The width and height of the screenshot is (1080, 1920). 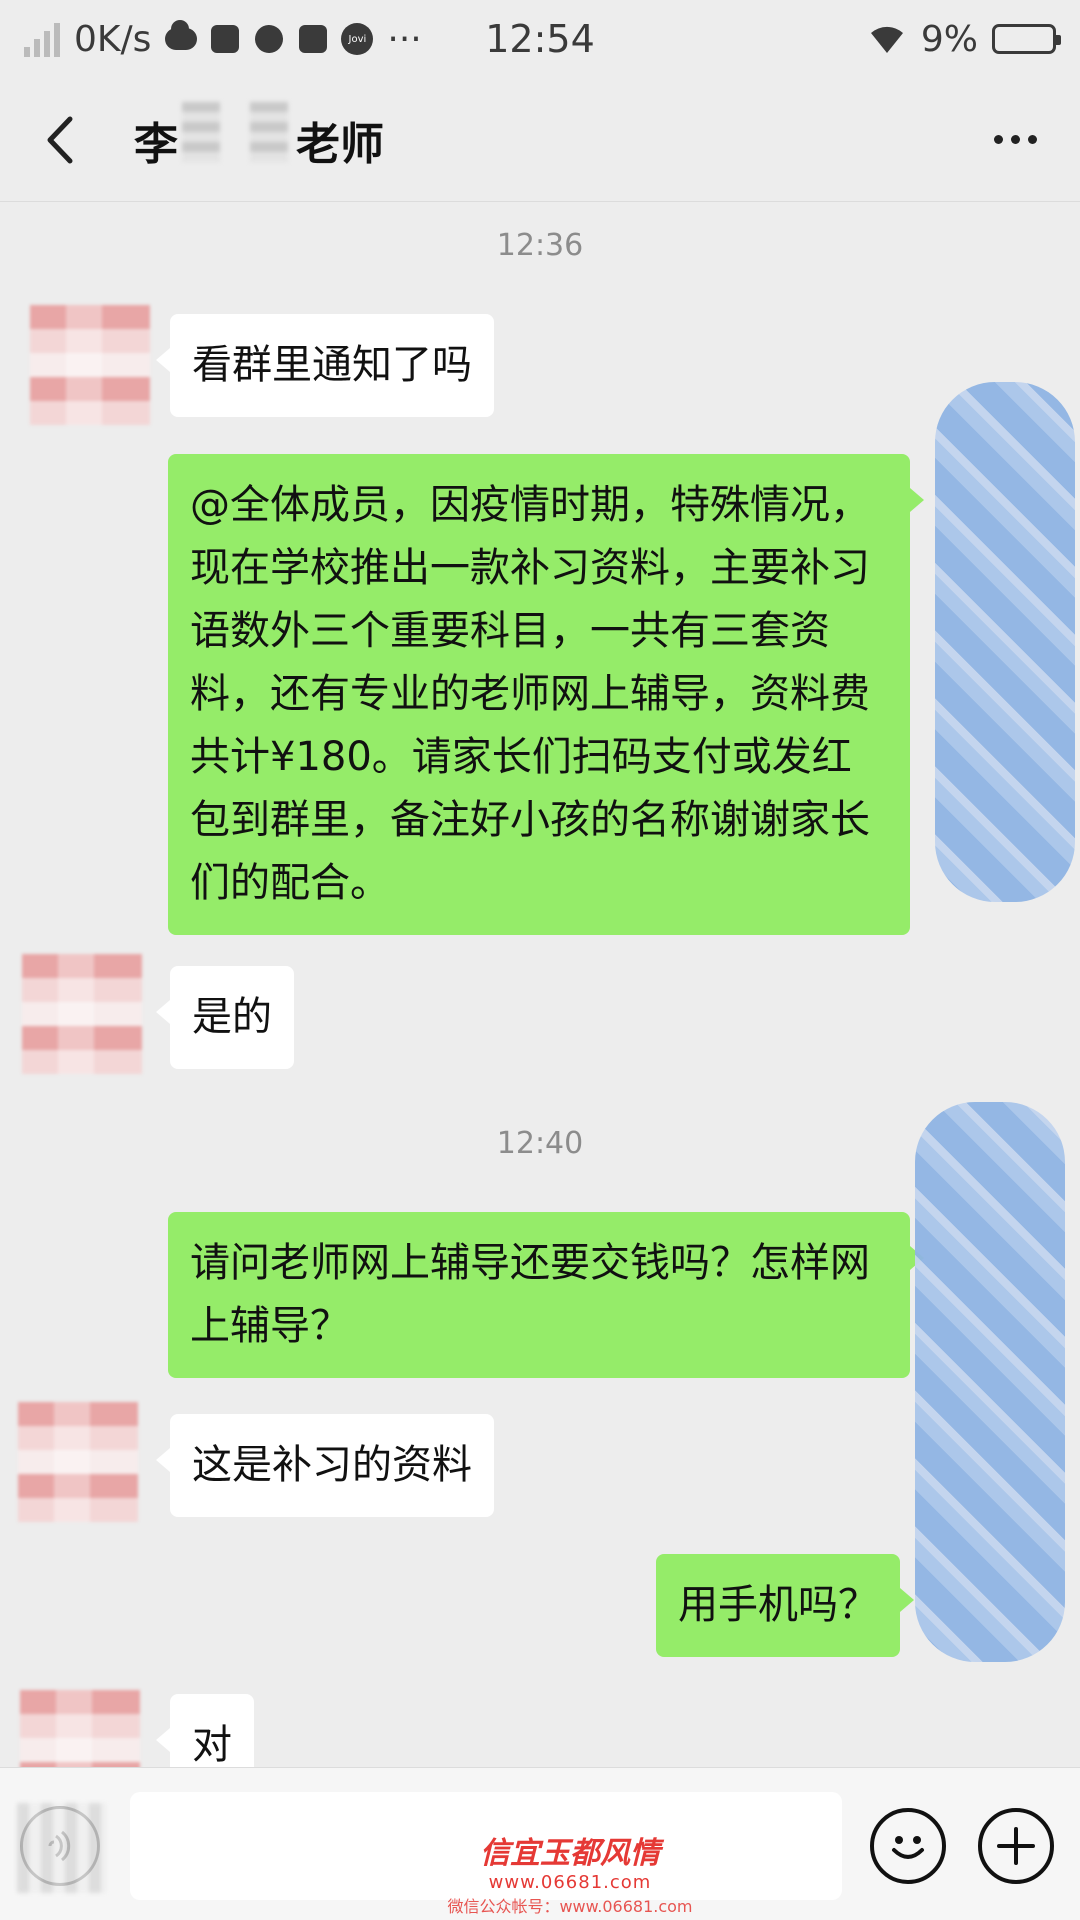 I want to click on message-bubble-incoming: 对, so click(x=205, y=1730).